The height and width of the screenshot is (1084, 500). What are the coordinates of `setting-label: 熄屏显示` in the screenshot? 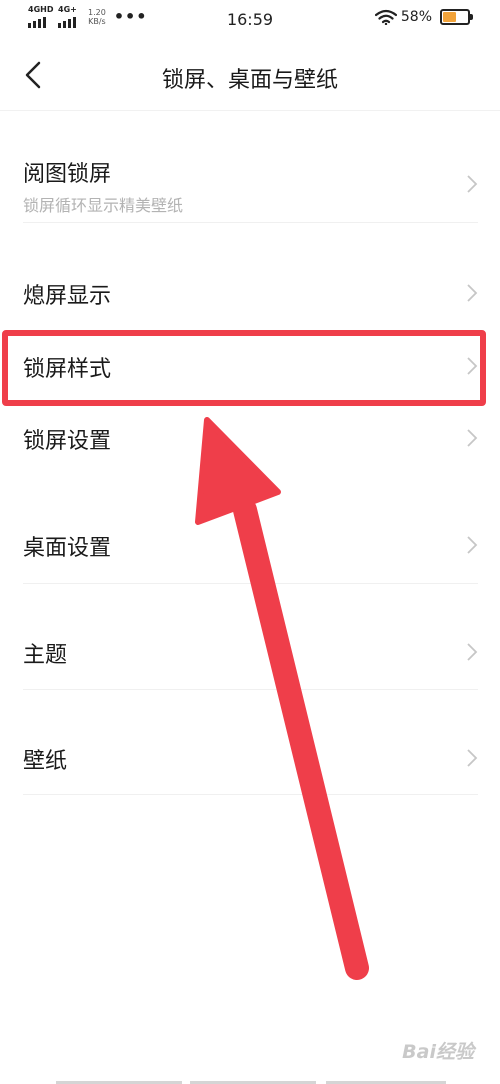 It's located at (67, 296).